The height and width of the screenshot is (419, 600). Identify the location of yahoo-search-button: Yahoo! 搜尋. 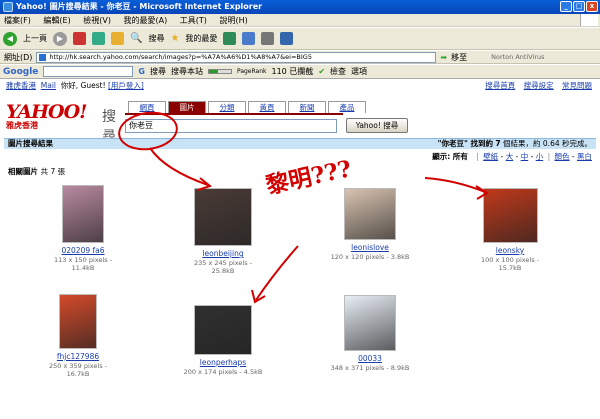
(377, 125).